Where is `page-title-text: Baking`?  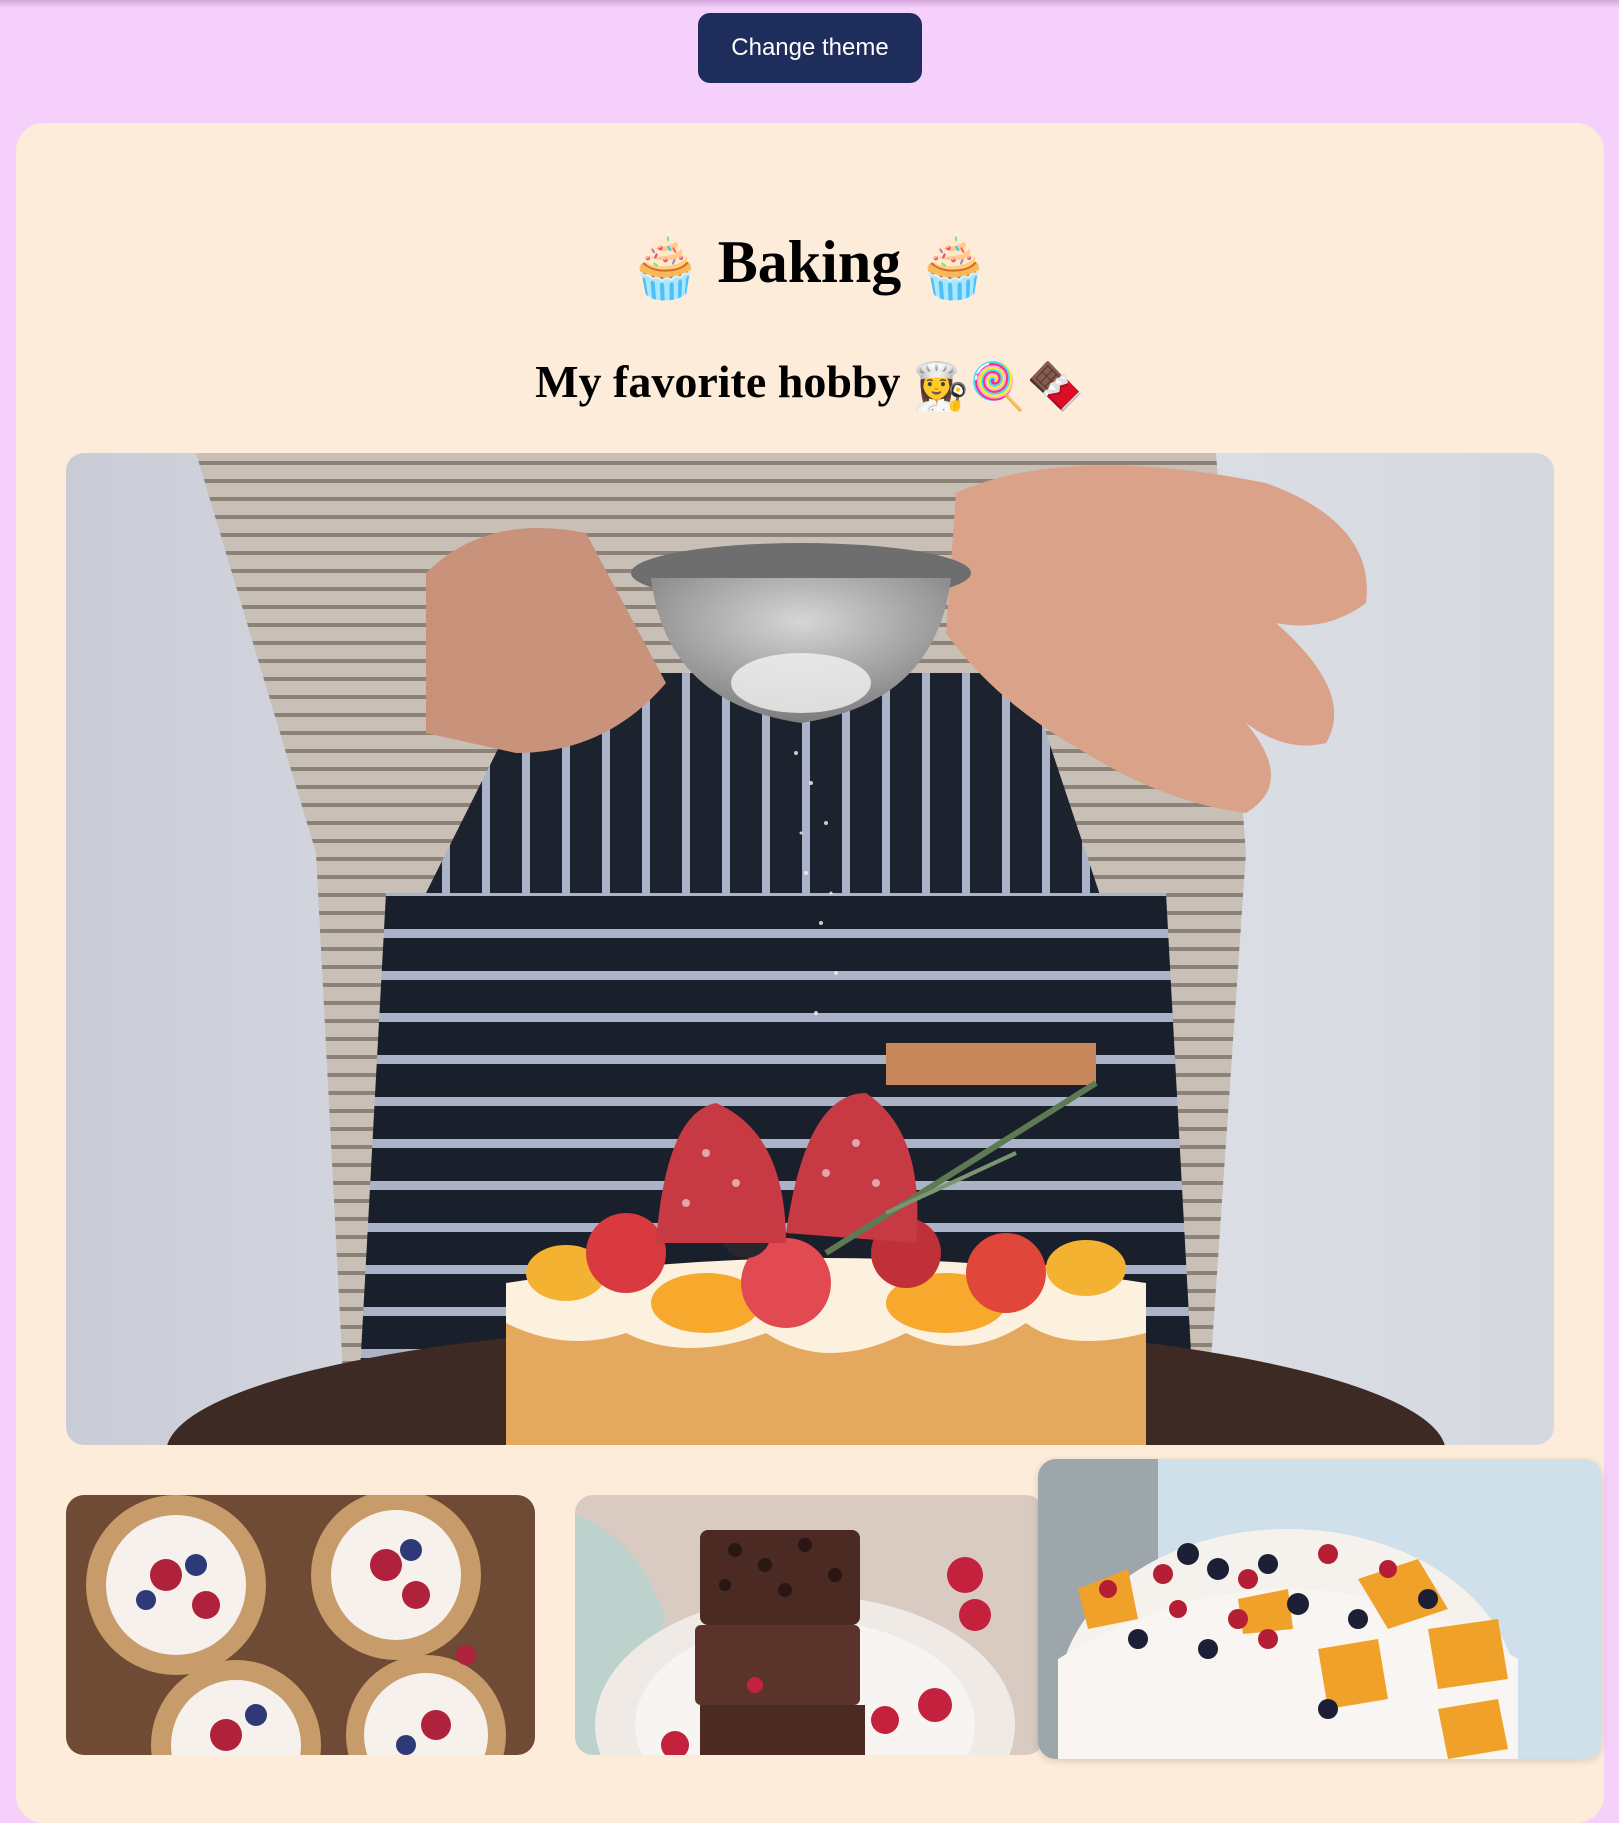 page-title-text: Baking is located at coordinates (809, 262).